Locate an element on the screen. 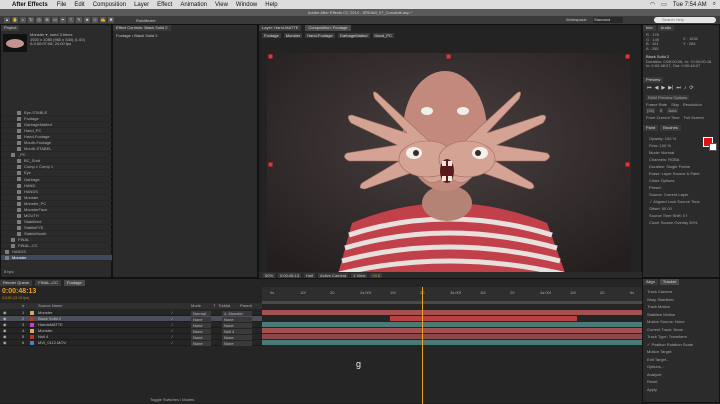 The width and height of the screenshot is (720, 404). full-screen-checkbox: Full Screen is located at coordinates (694, 117).